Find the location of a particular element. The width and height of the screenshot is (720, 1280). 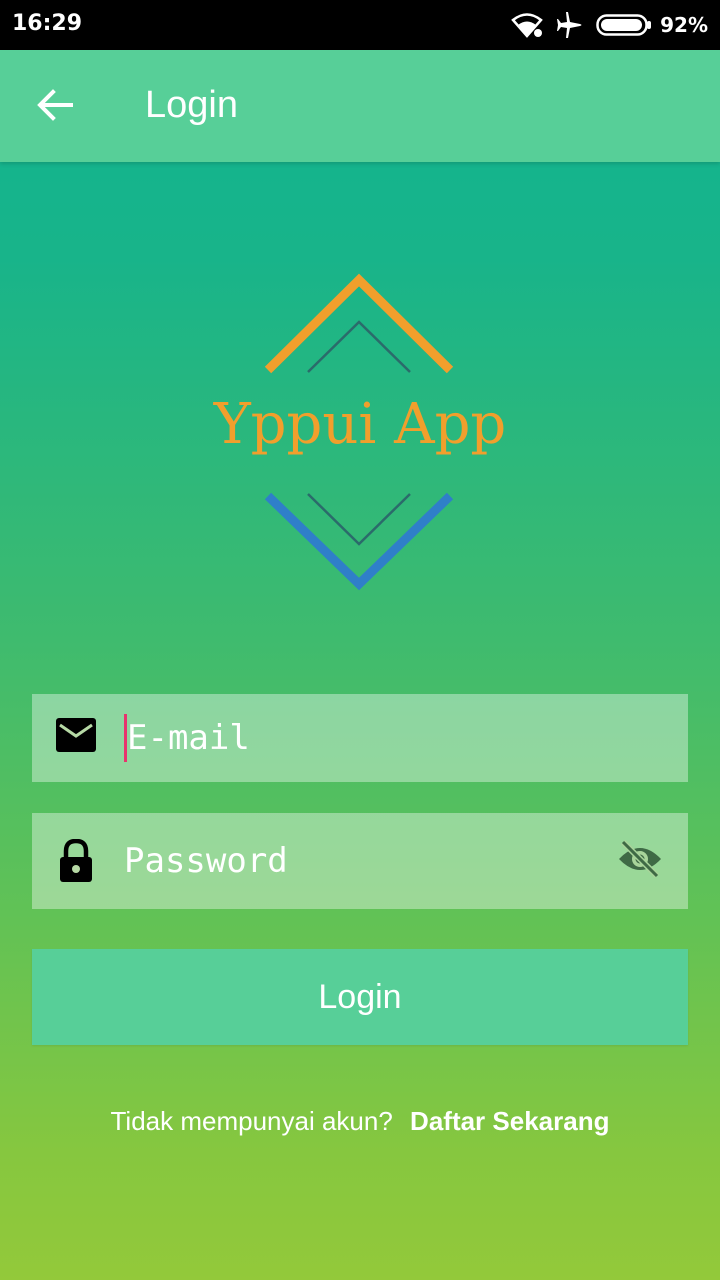

app-bar: Login is located at coordinates (360, 106).